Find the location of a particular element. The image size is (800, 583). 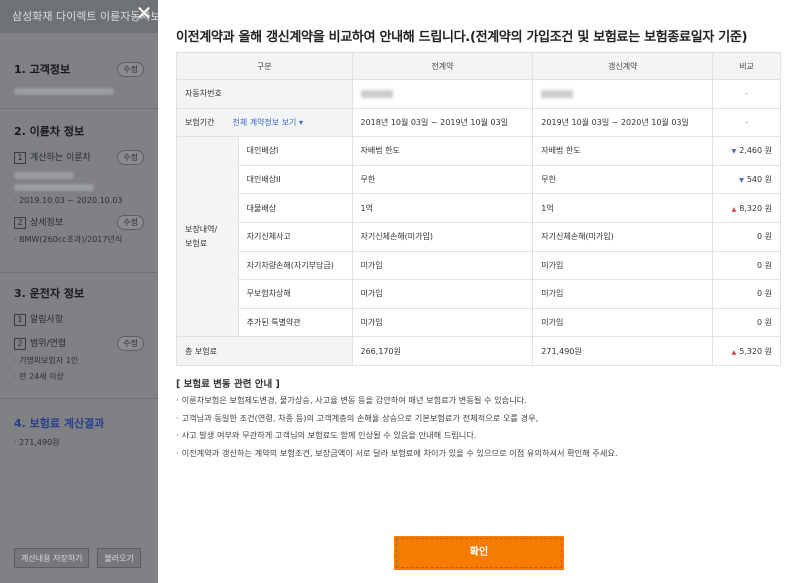

header-diff: 비교 is located at coordinates (746, 66).